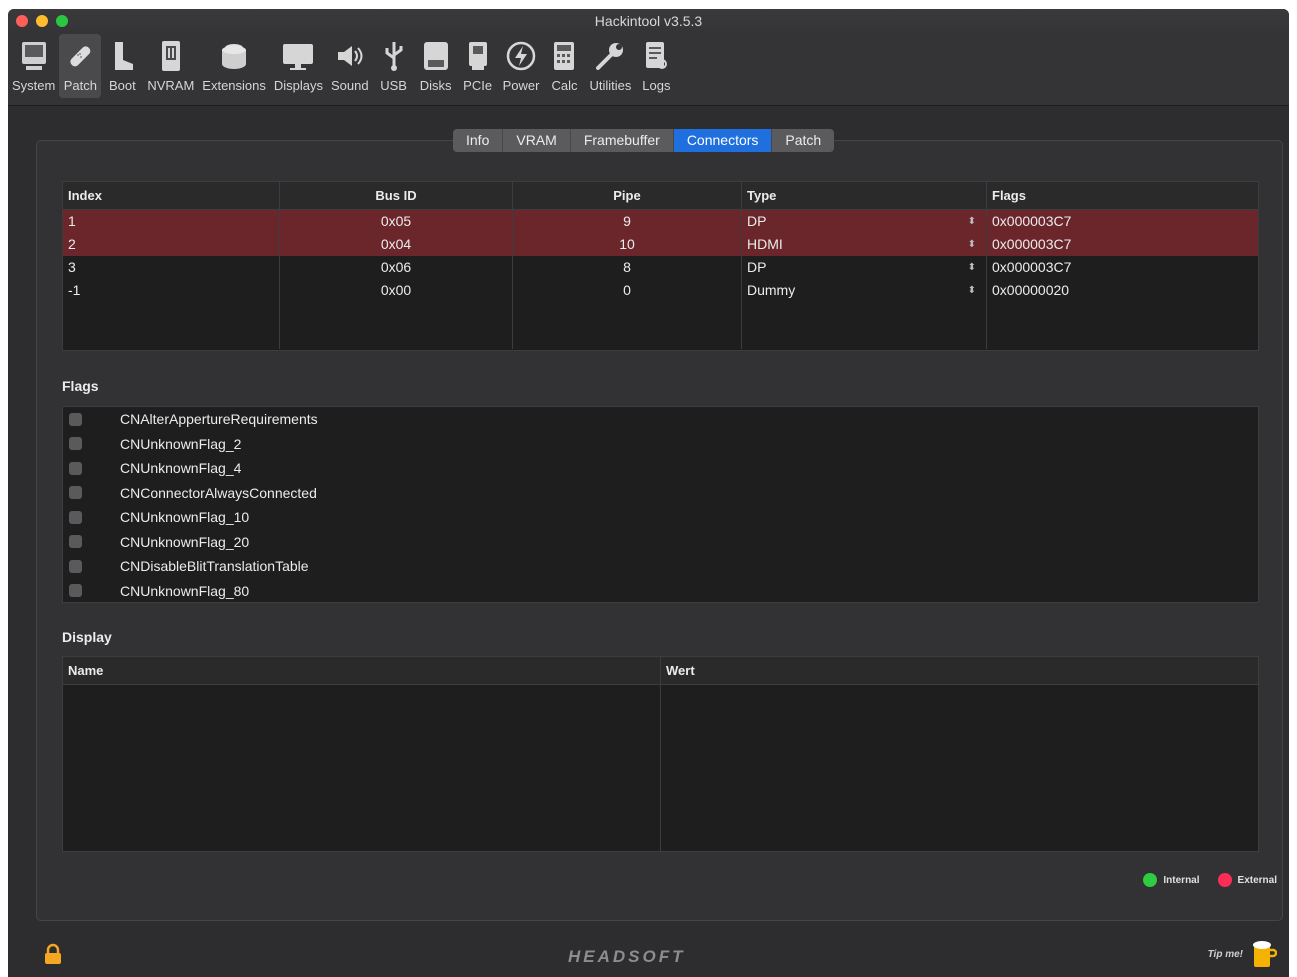  What do you see at coordinates (478, 56) in the screenshot?
I see `pcie-card-icon` at bounding box center [478, 56].